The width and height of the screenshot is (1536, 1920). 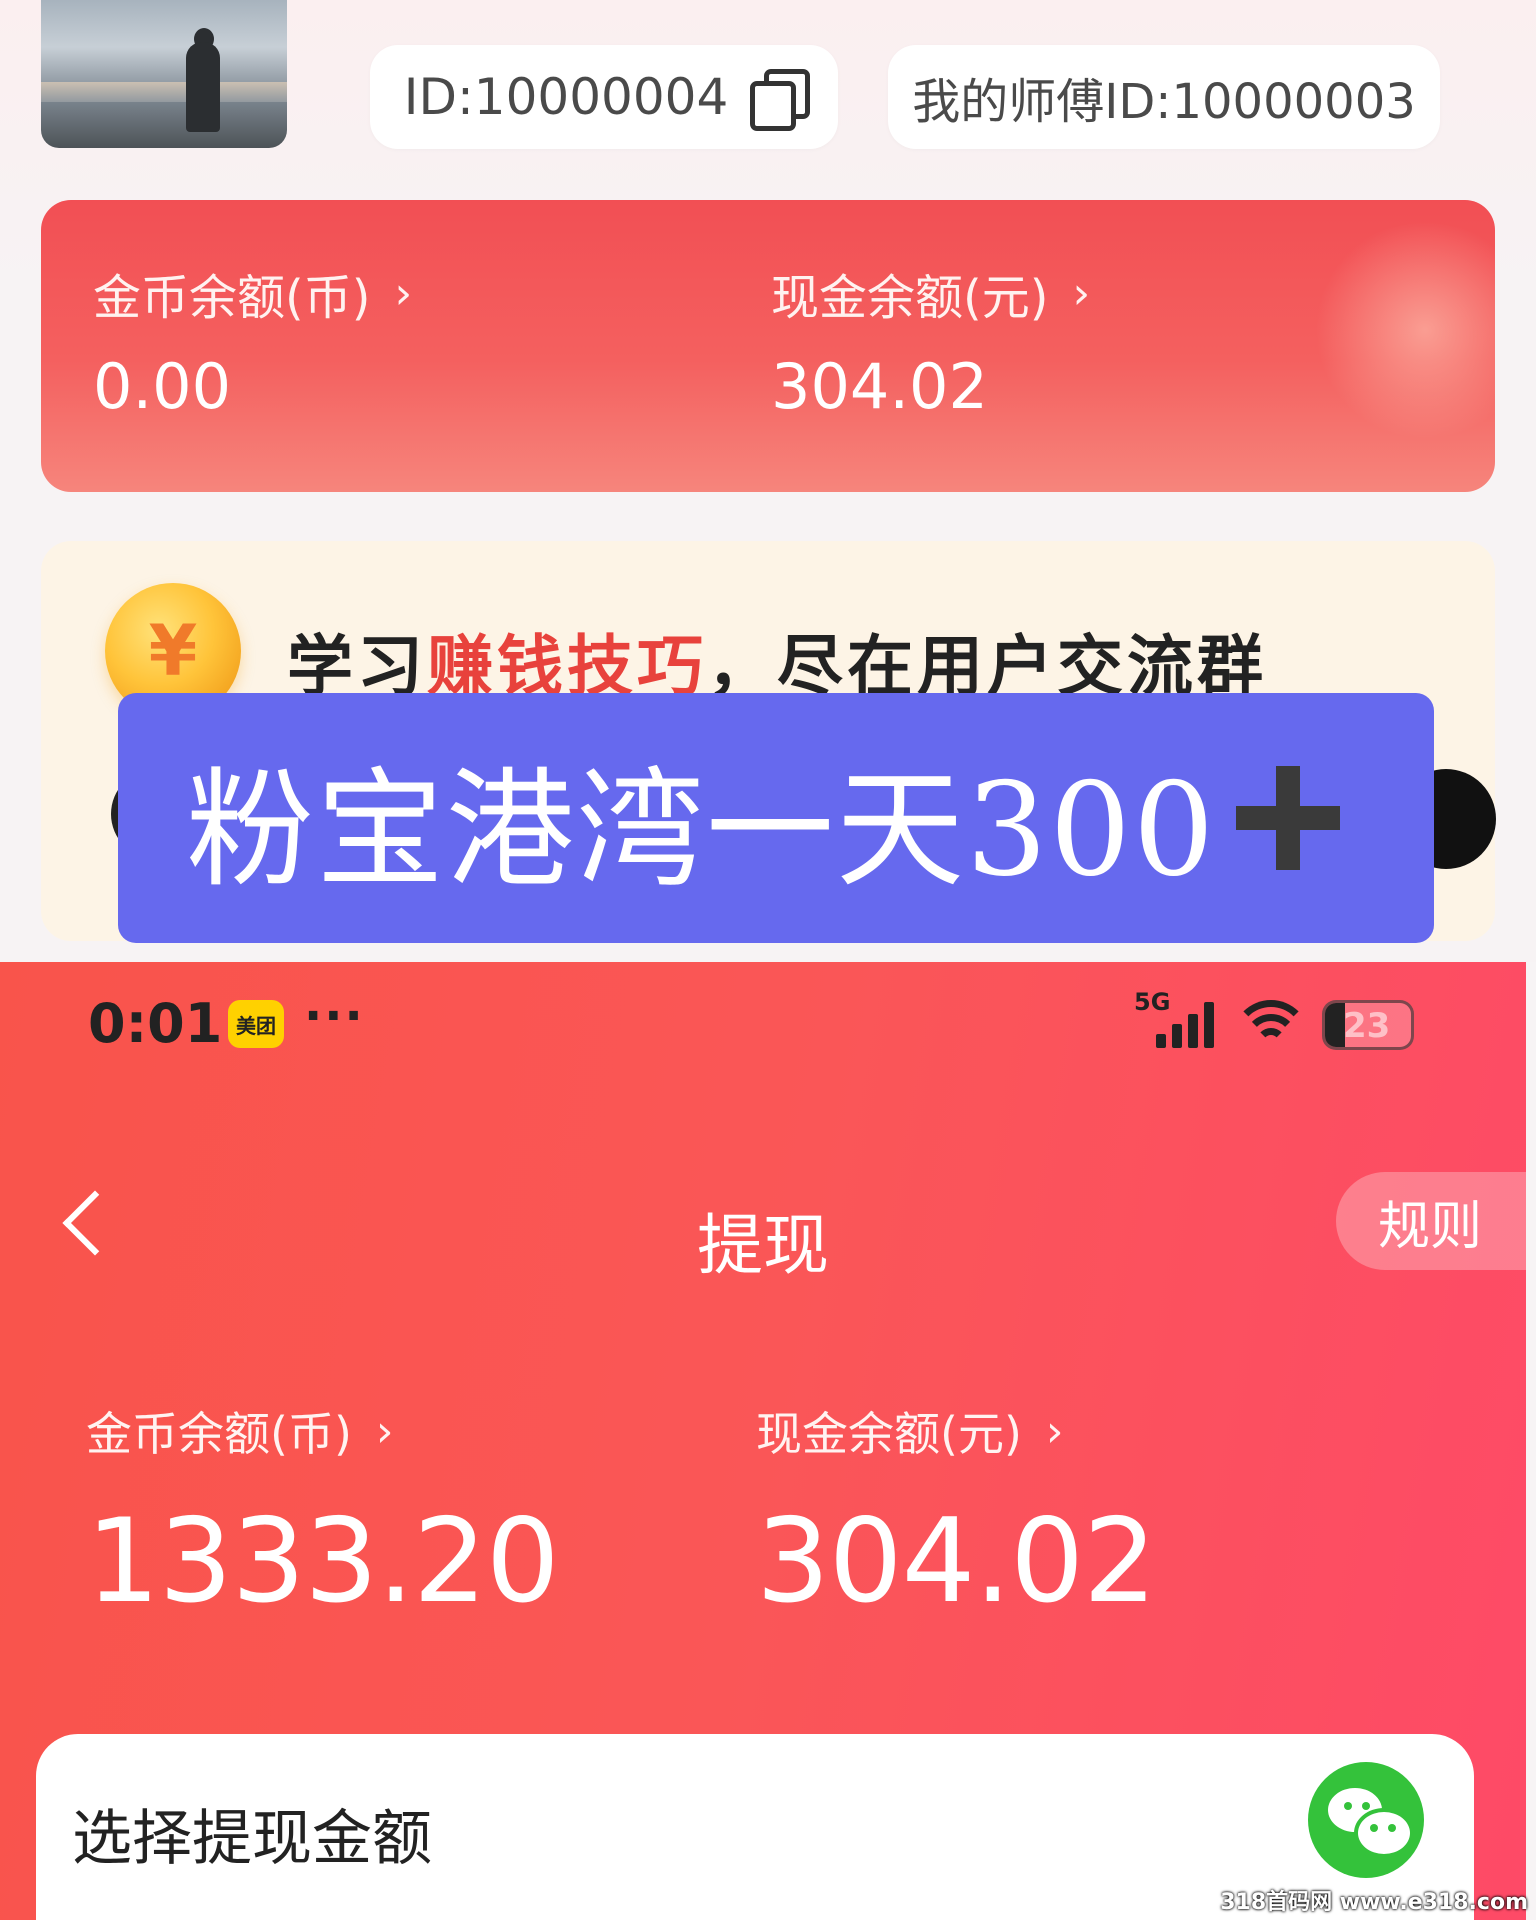 I want to click on user-id-text: ID:10000004, so click(x=566, y=97).